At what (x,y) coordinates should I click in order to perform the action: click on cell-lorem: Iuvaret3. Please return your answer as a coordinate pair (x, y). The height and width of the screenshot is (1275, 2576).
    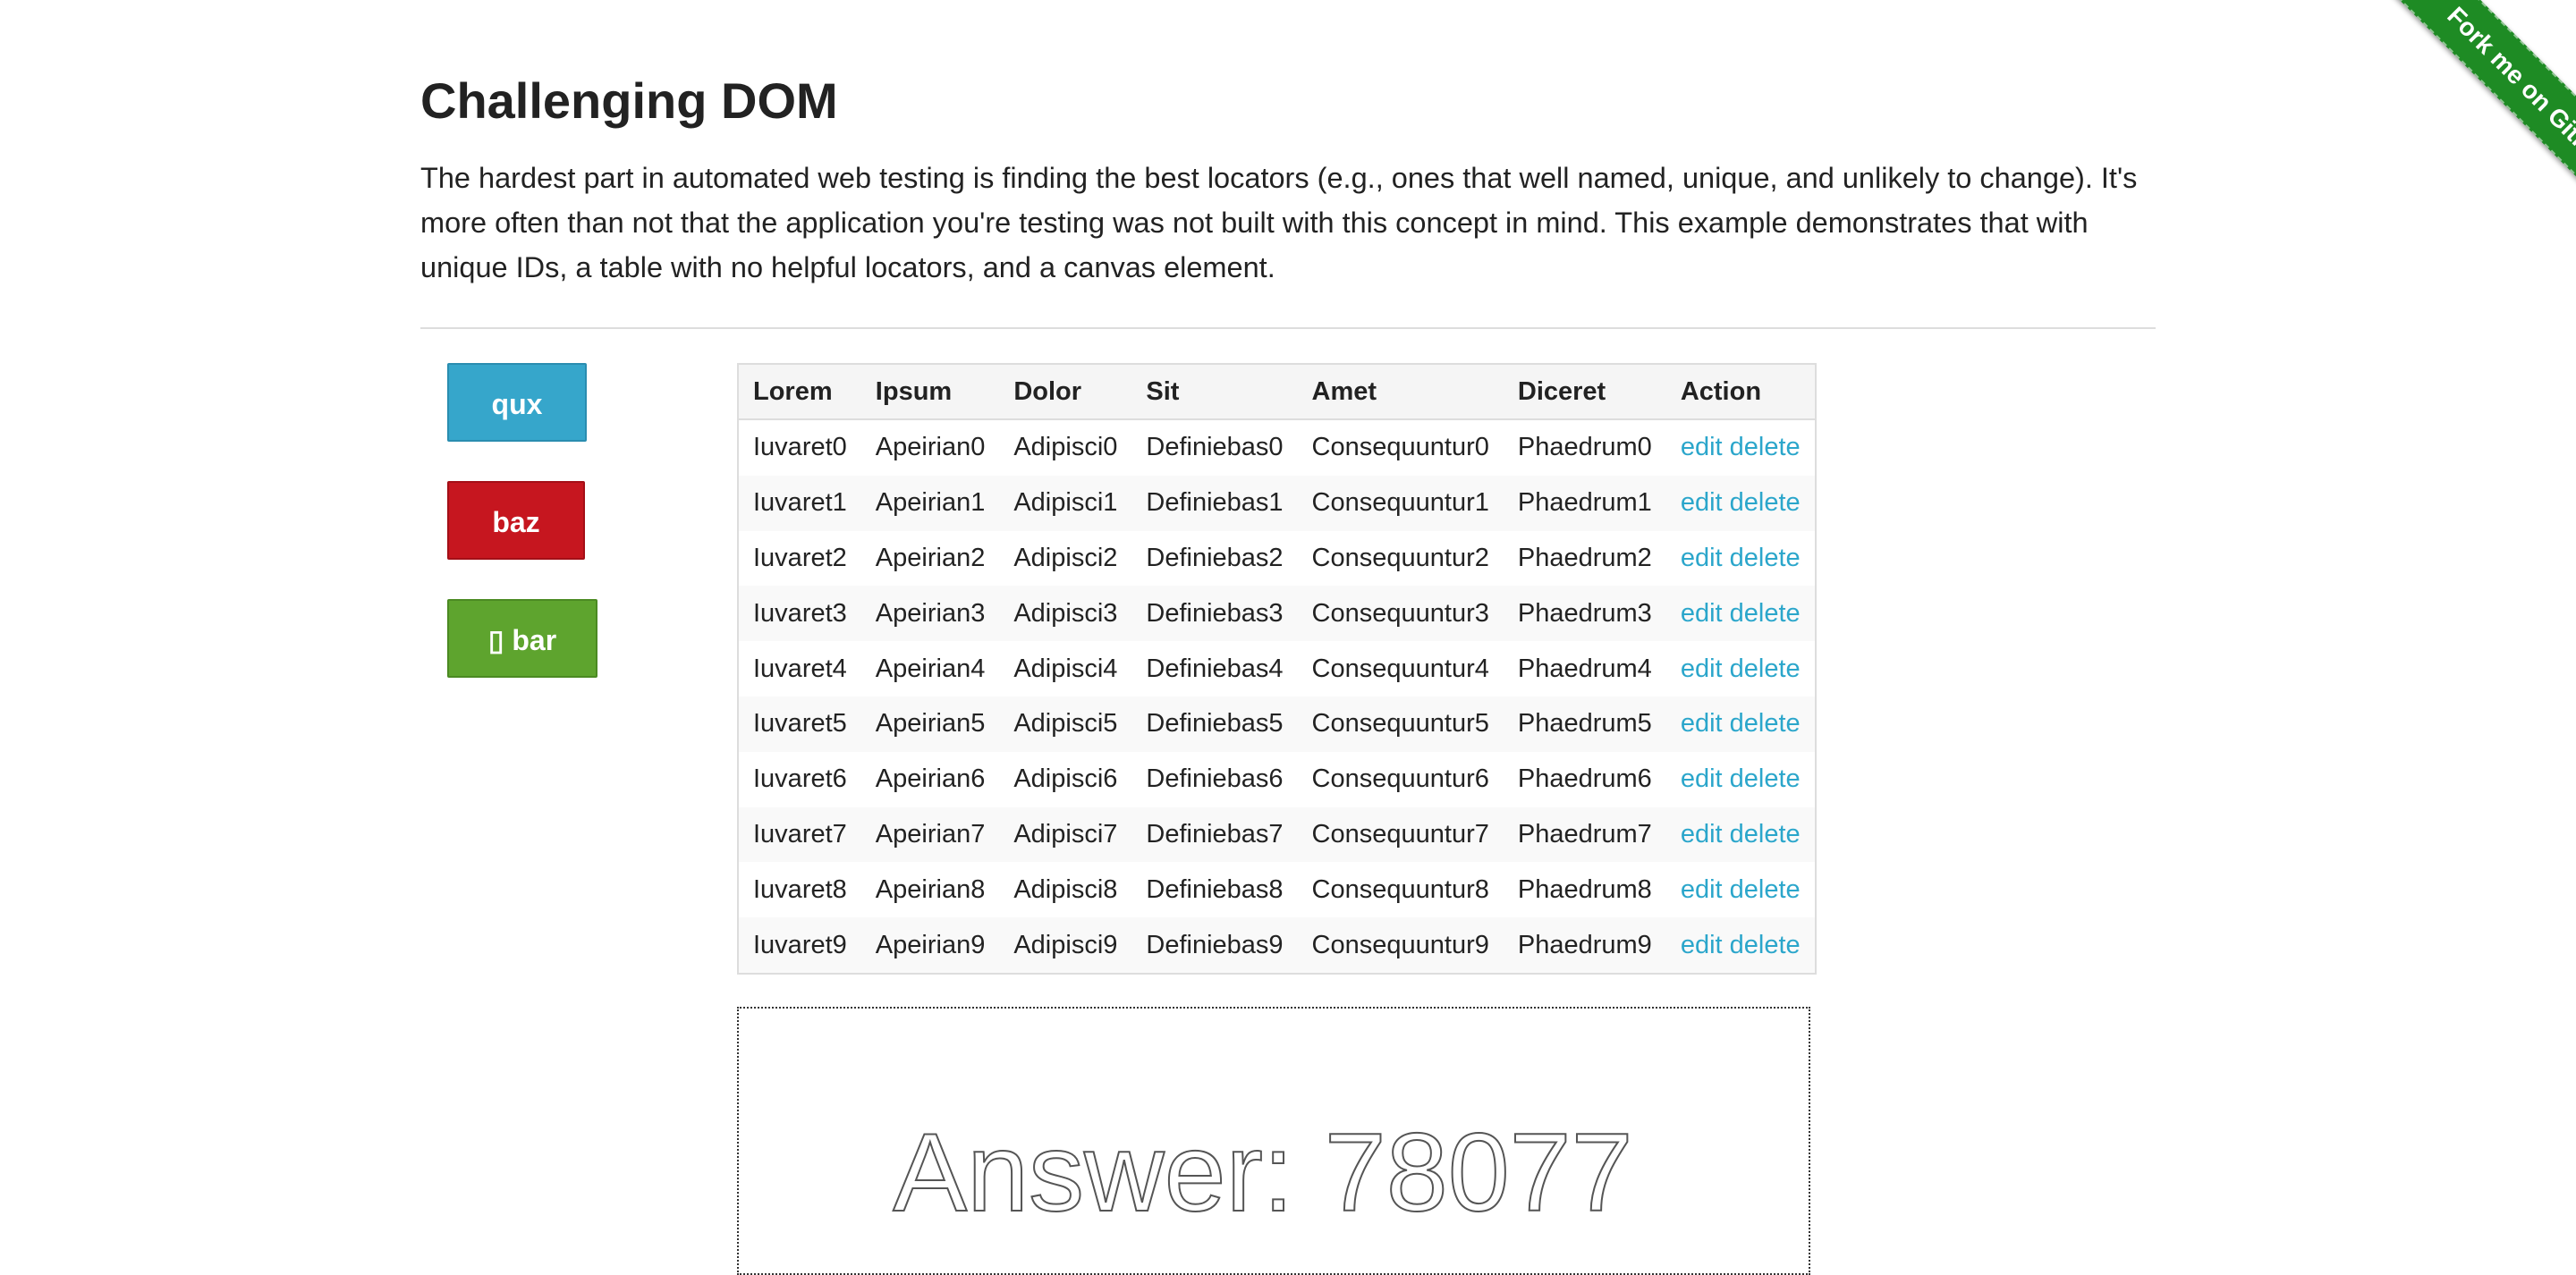
    Looking at the image, I should click on (799, 614).